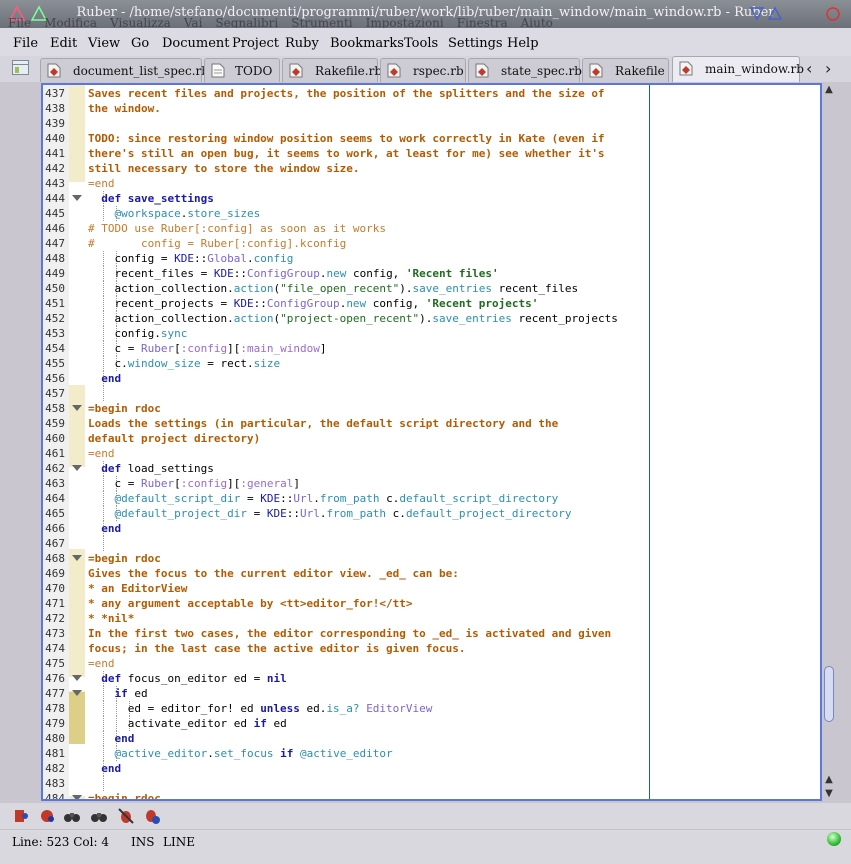 The image size is (851, 864). What do you see at coordinates (179, 842) in the screenshot?
I see `selection-mode: LINE` at bounding box center [179, 842].